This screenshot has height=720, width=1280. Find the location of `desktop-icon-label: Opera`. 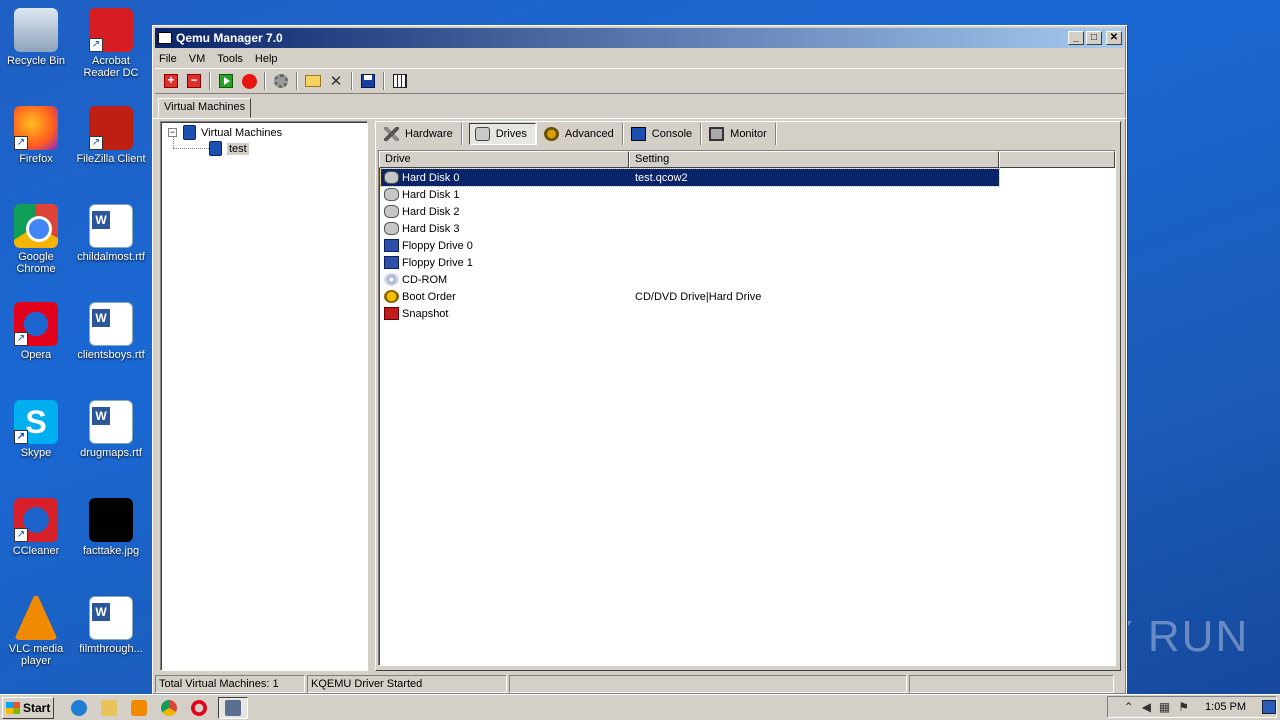

desktop-icon-label: Opera is located at coordinates (36, 355).